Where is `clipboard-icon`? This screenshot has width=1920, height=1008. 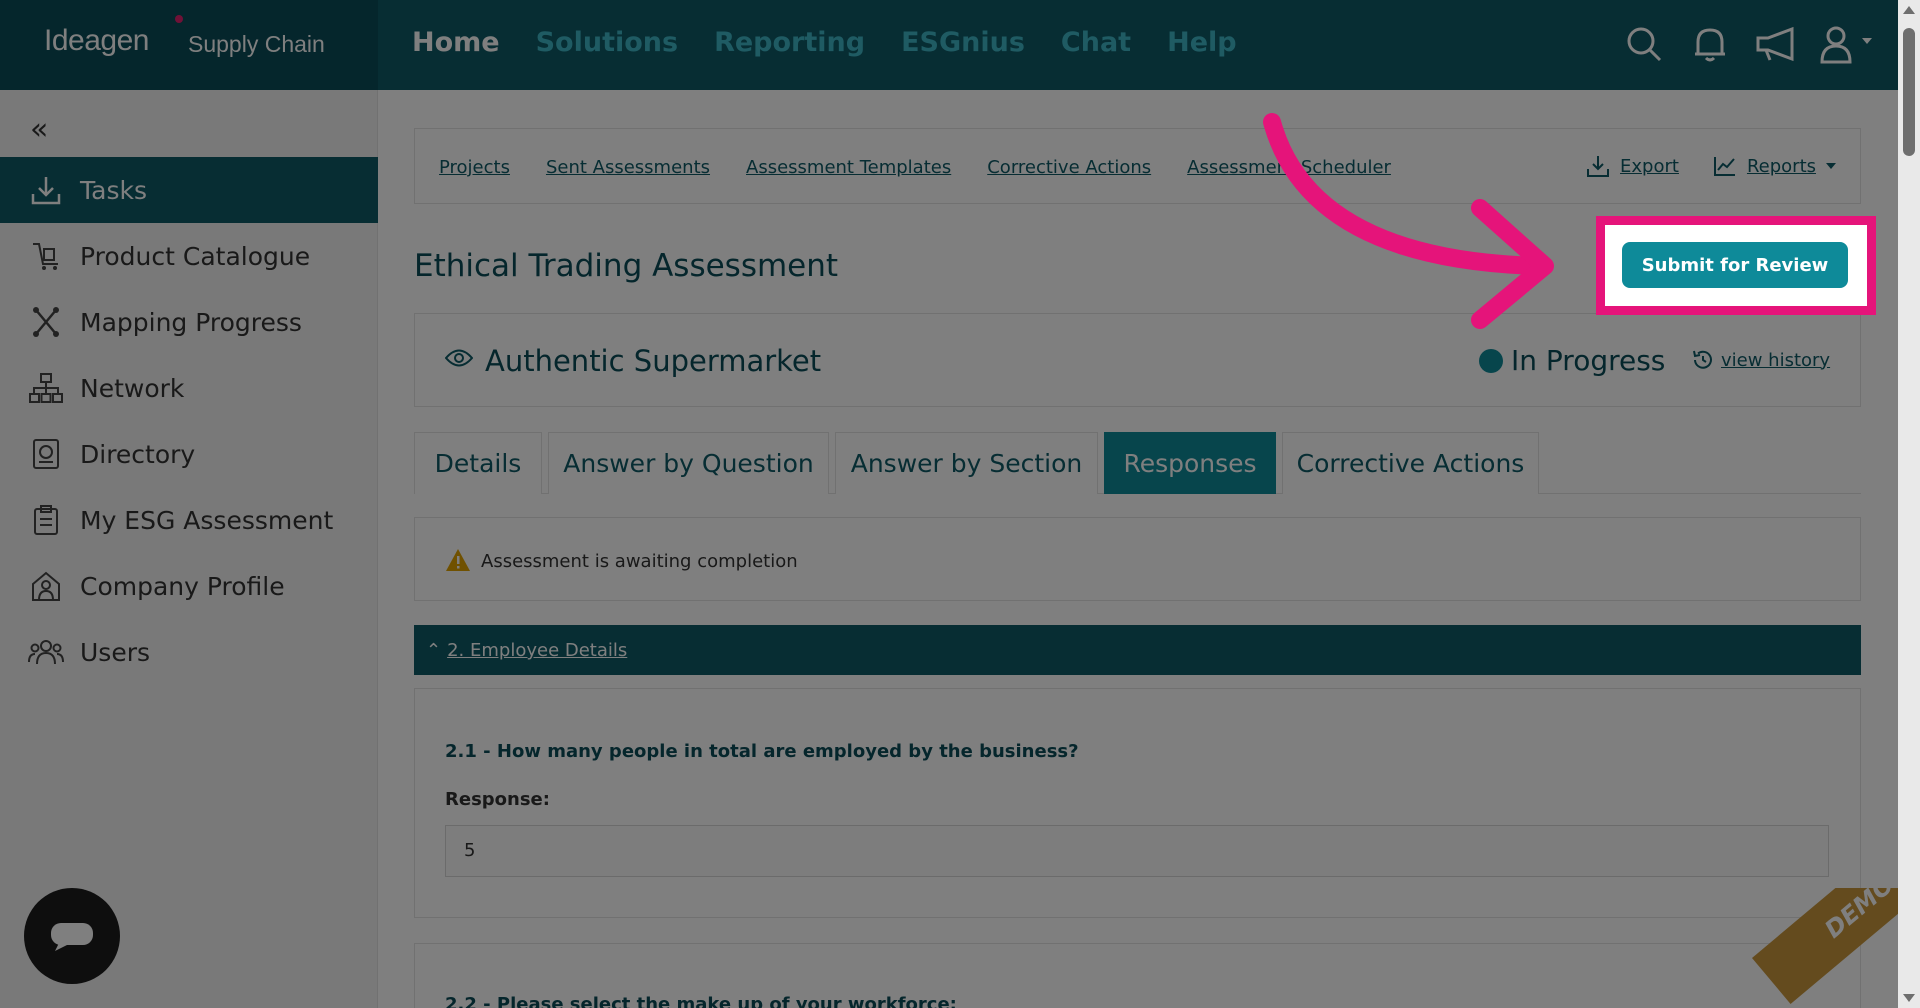 clipboard-icon is located at coordinates (46, 520).